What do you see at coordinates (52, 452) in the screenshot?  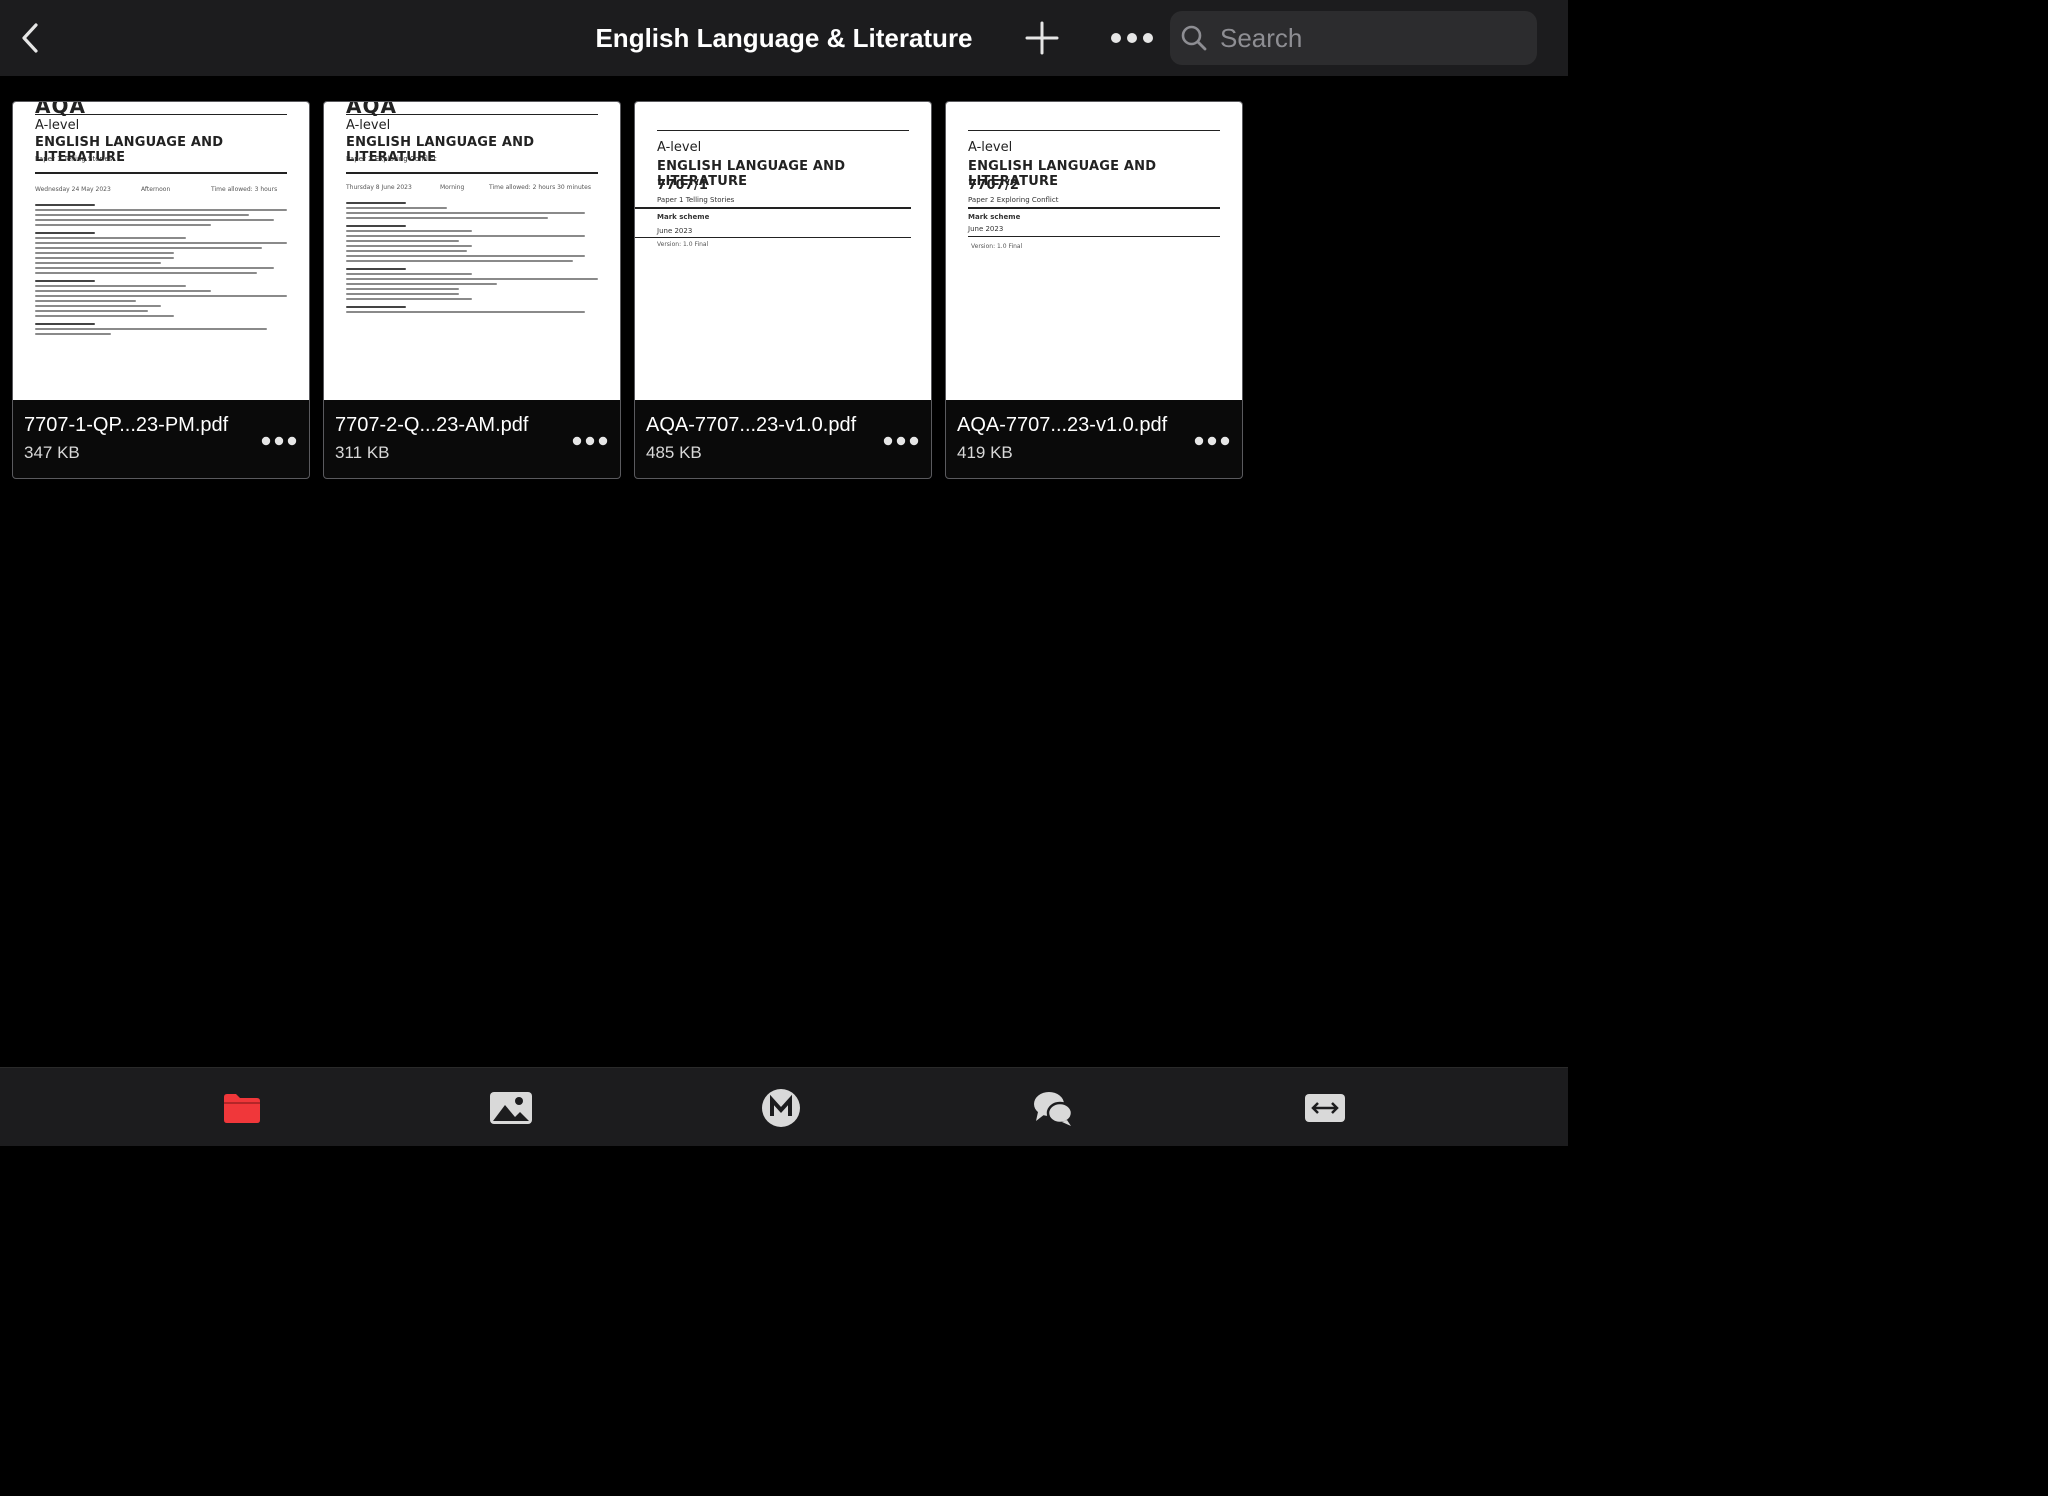 I see `file-size: 347 KB` at bounding box center [52, 452].